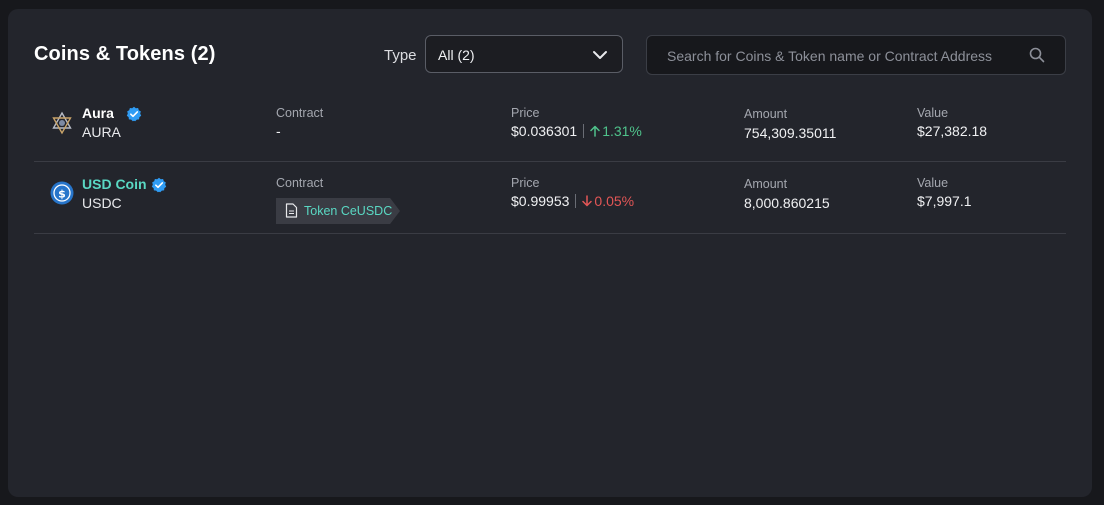 Image resolution: width=1104 pixels, height=505 pixels. What do you see at coordinates (456, 55) in the screenshot?
I see `type-filter-value: All (2)` at bounding box center [456, 55].